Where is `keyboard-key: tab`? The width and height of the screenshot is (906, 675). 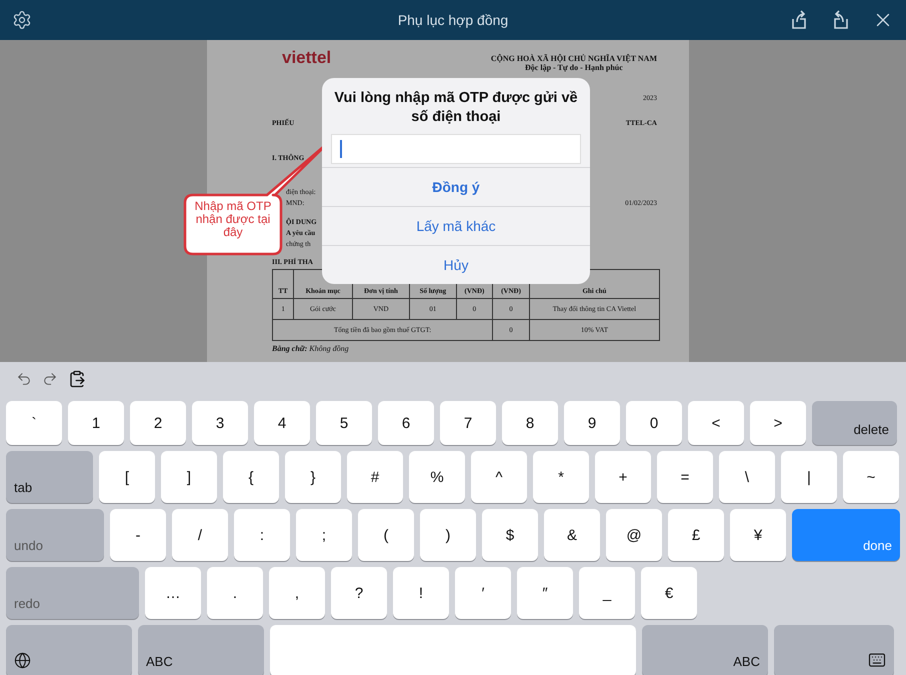 keyboard-key: tab is located at coordinates (49, 477).